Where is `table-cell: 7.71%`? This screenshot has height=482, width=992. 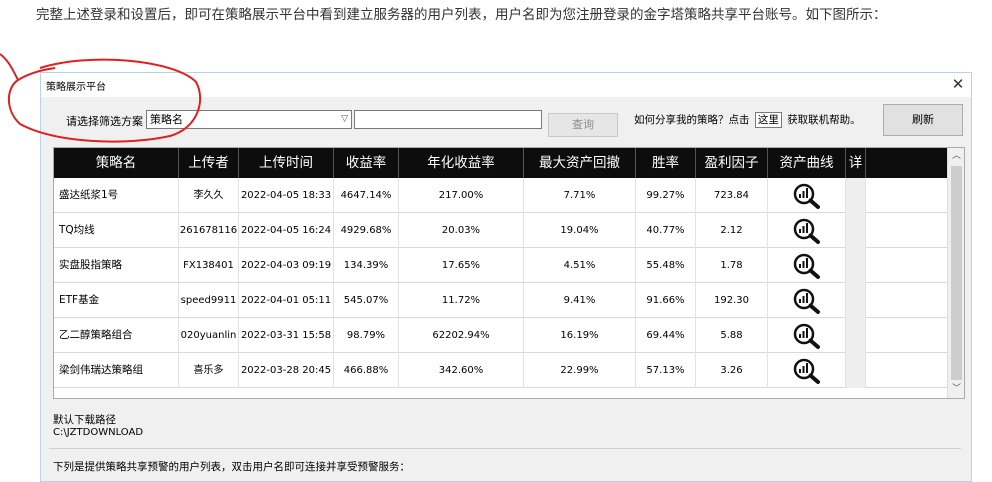
table-cell: 7.71% is located at coordinates (580, 195).